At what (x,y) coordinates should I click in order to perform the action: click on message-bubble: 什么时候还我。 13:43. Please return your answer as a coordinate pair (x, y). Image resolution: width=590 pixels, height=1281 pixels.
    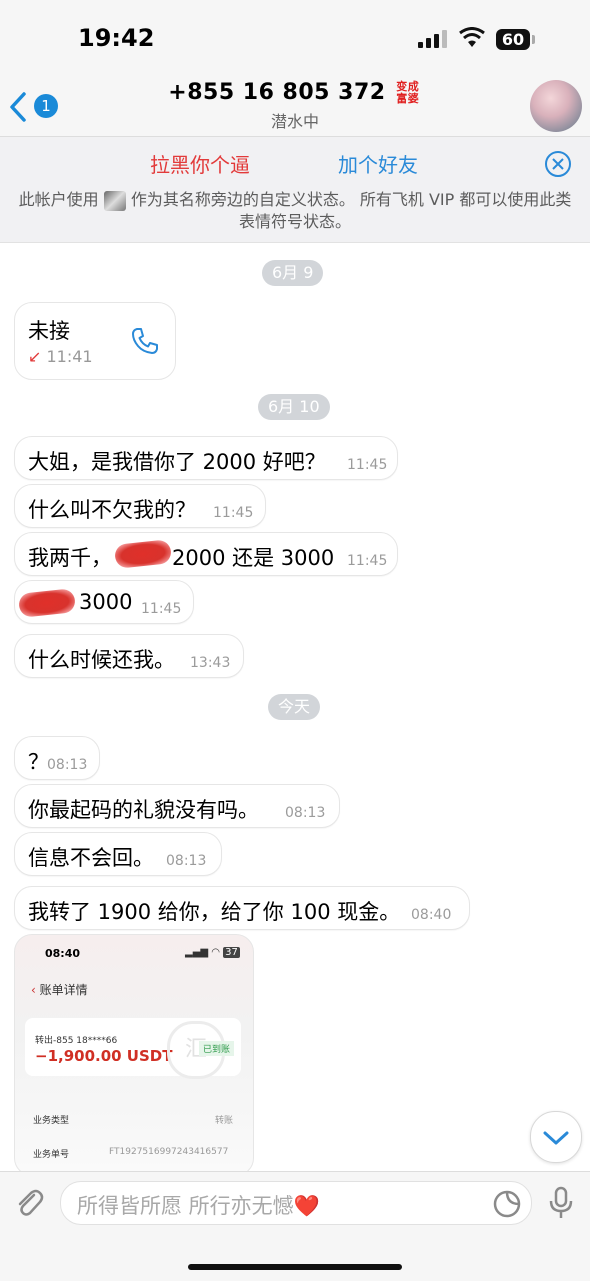
    Looking at the image, I should click on (129, 656).